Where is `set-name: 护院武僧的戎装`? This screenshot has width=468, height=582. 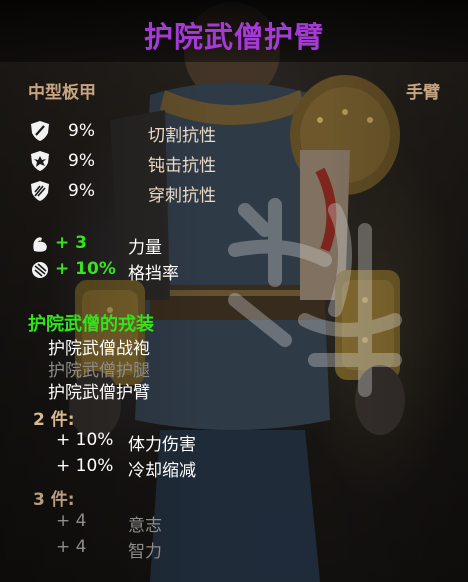
set-name: 护院武僧的戎装 is located at coordinates (91, 324).